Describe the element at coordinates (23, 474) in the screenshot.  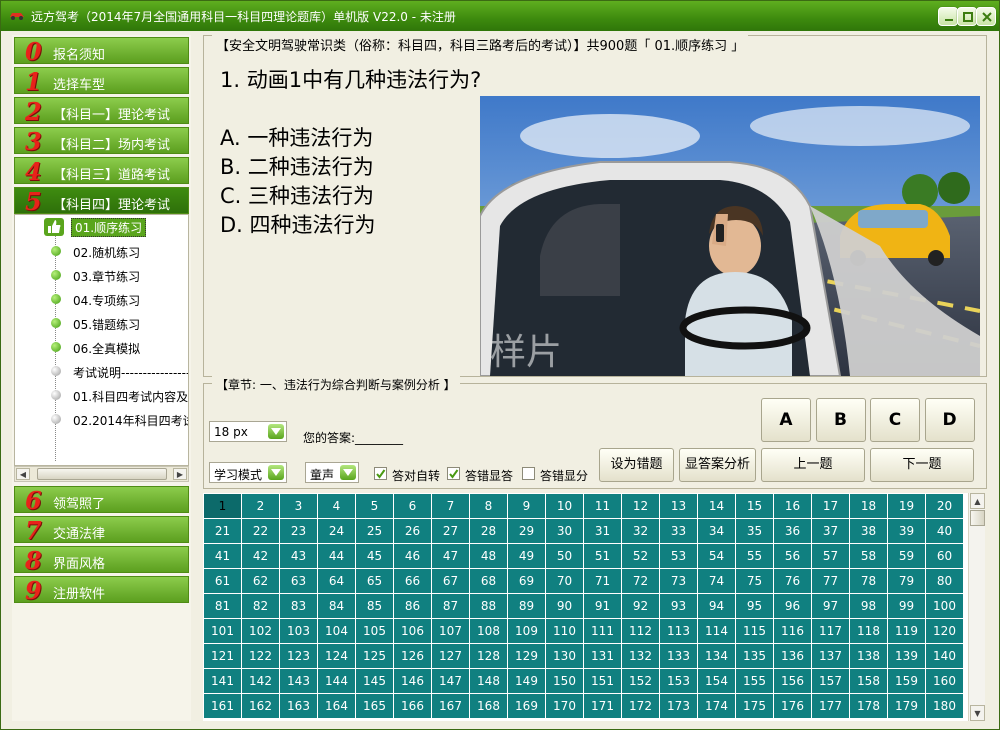
I see `scroll-left-icon: ◀` at that location.